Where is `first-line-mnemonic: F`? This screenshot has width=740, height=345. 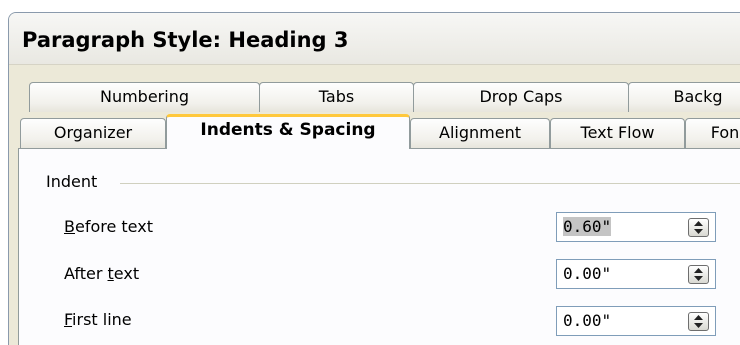 first-line-mnemonic: F is located at coordinates (68, 319).